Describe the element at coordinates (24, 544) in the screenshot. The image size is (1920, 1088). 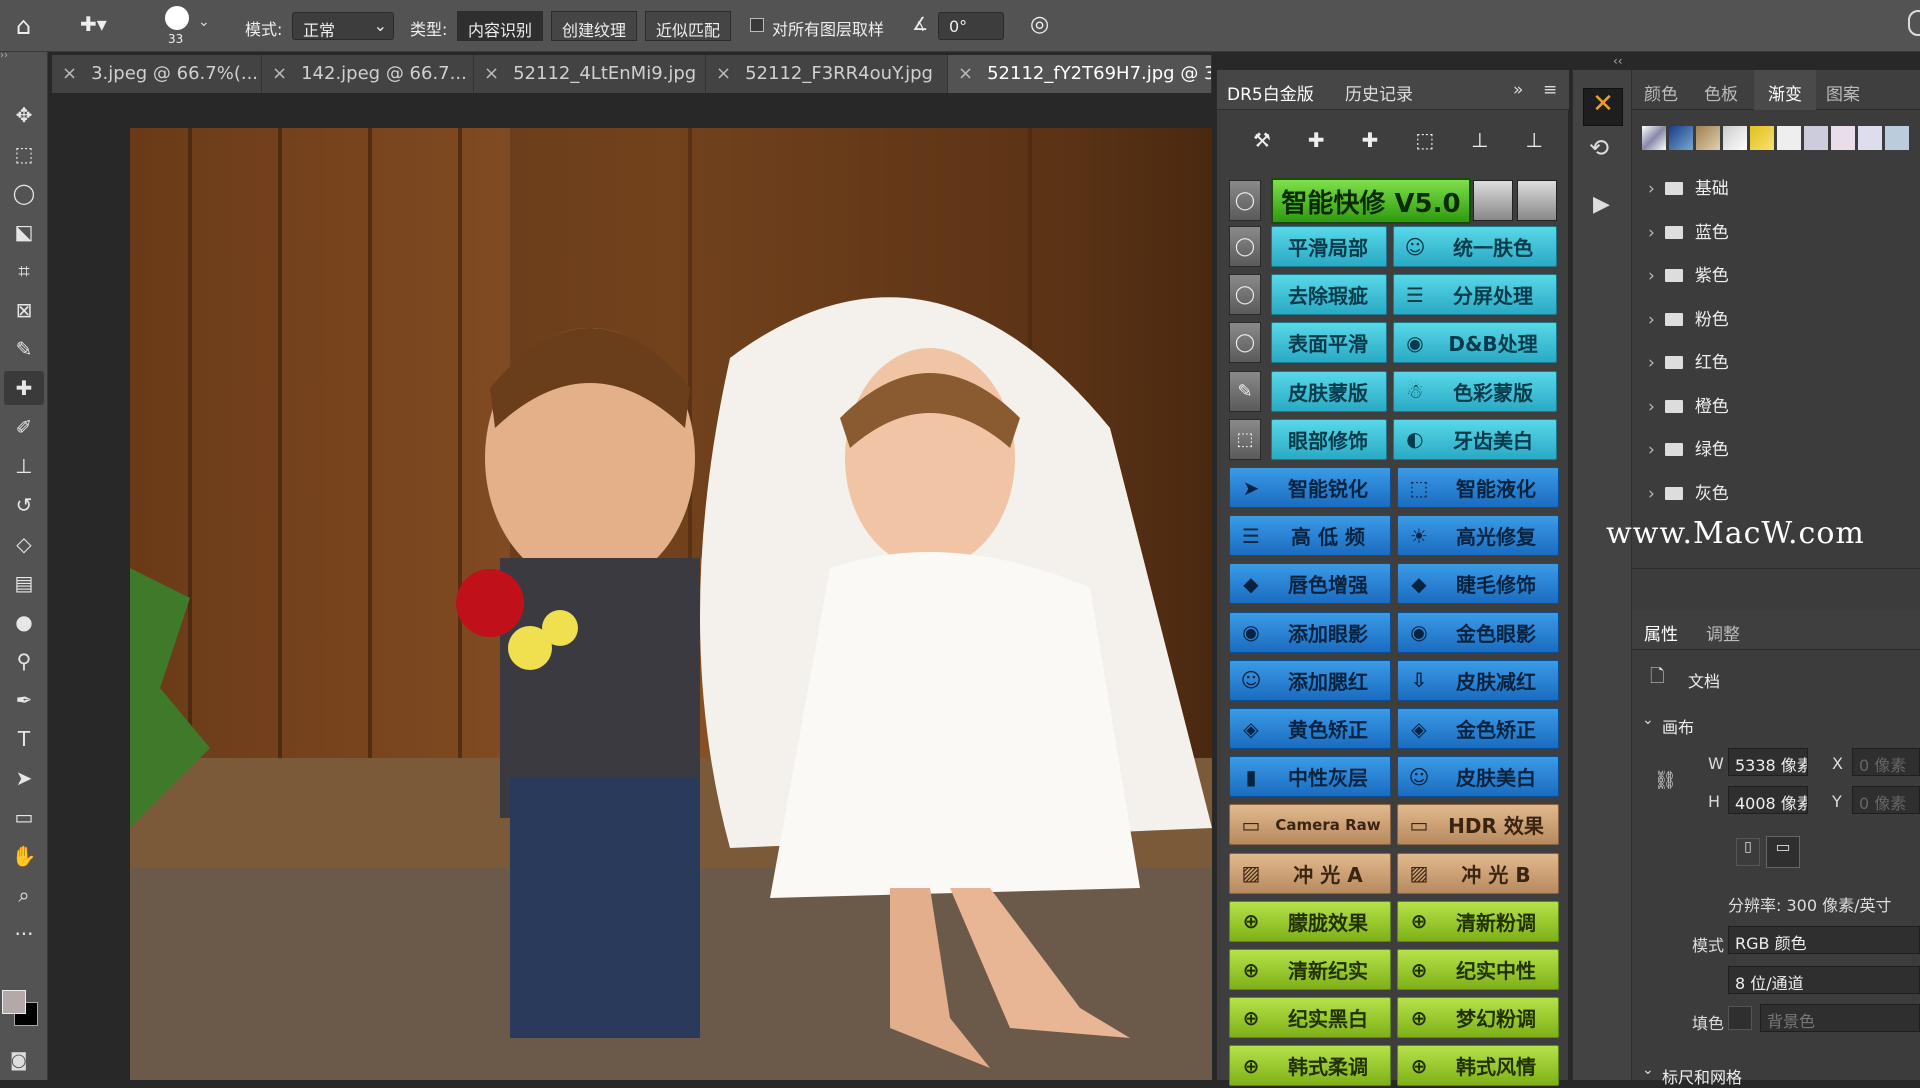
I see `eraser-tool-icon: ◇` at that location.